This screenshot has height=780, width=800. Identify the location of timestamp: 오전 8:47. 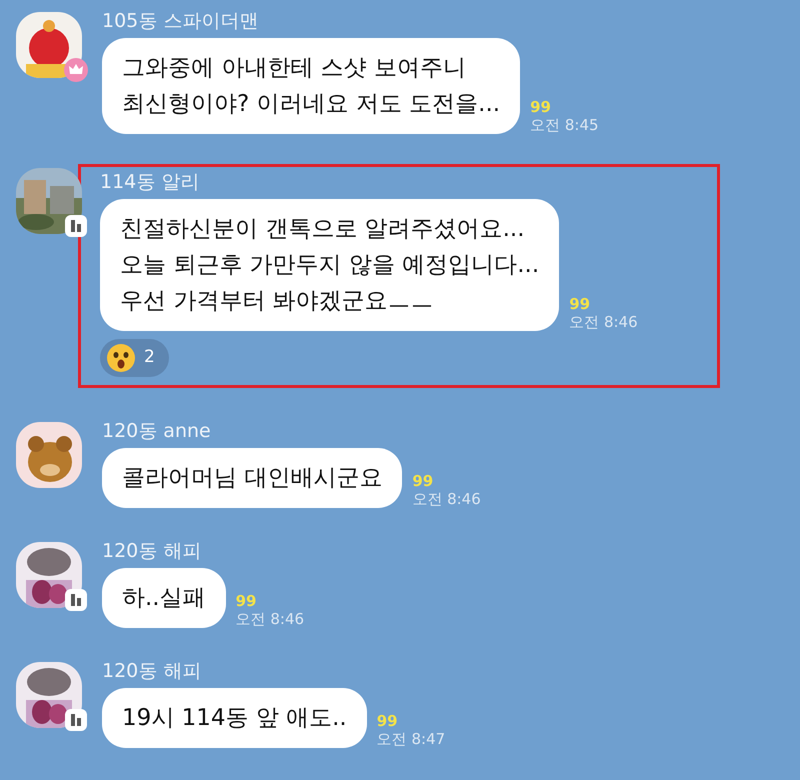
(411, 739).